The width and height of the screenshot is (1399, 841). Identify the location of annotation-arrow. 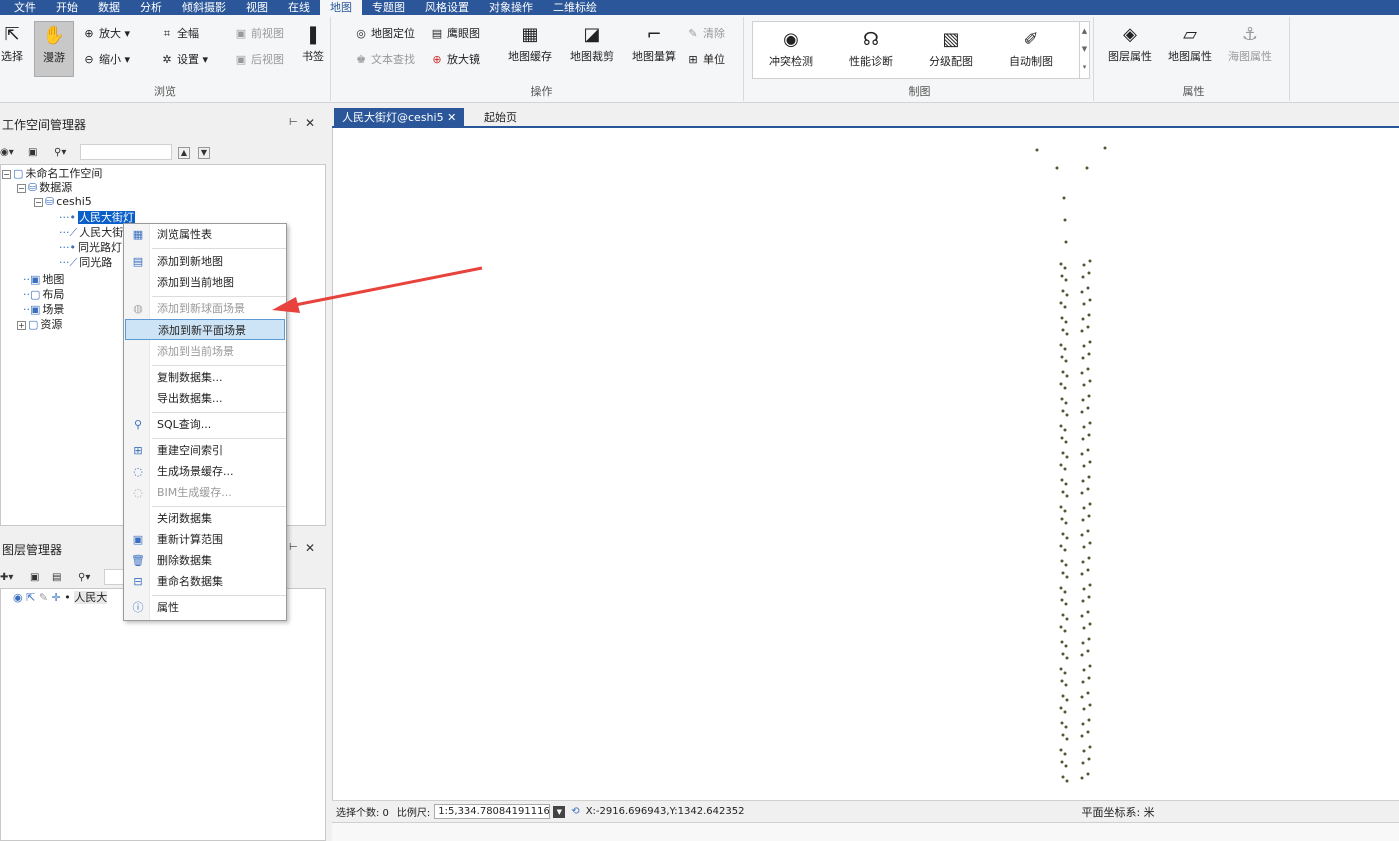
(377, 289).